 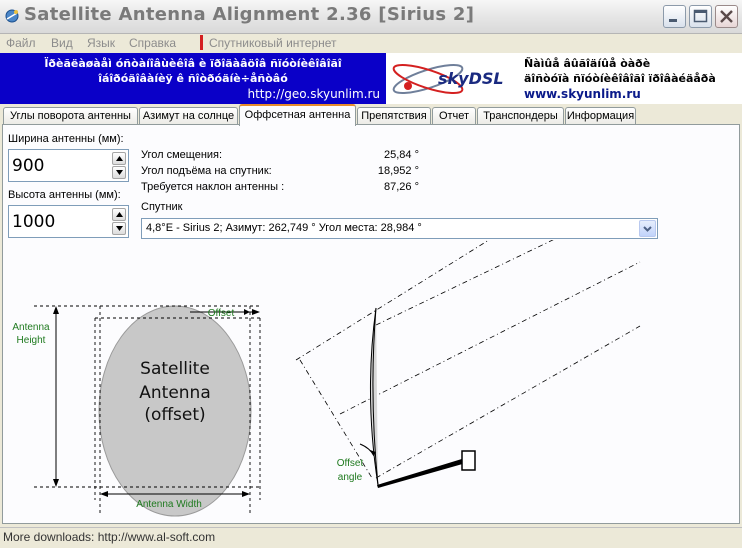 I want to click on tab-report: Отчет, so click(x=454, y=115).